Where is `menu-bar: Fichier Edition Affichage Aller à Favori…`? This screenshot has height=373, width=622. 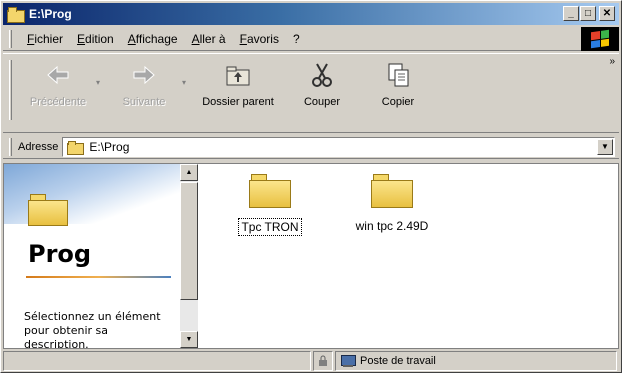 menu-bar: Fichier Edition Affichage Aller à Favori… is located at coordinates (311, 39).